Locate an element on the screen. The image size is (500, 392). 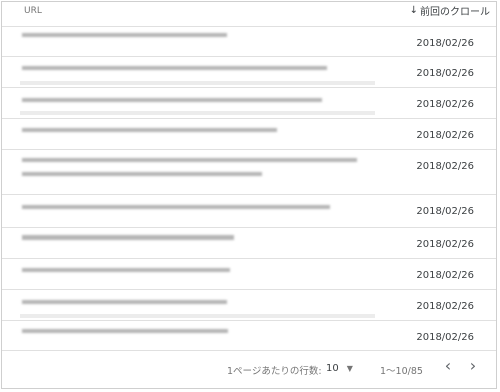
page-range: 1〜10/85 is located at coordinates (401, 371).